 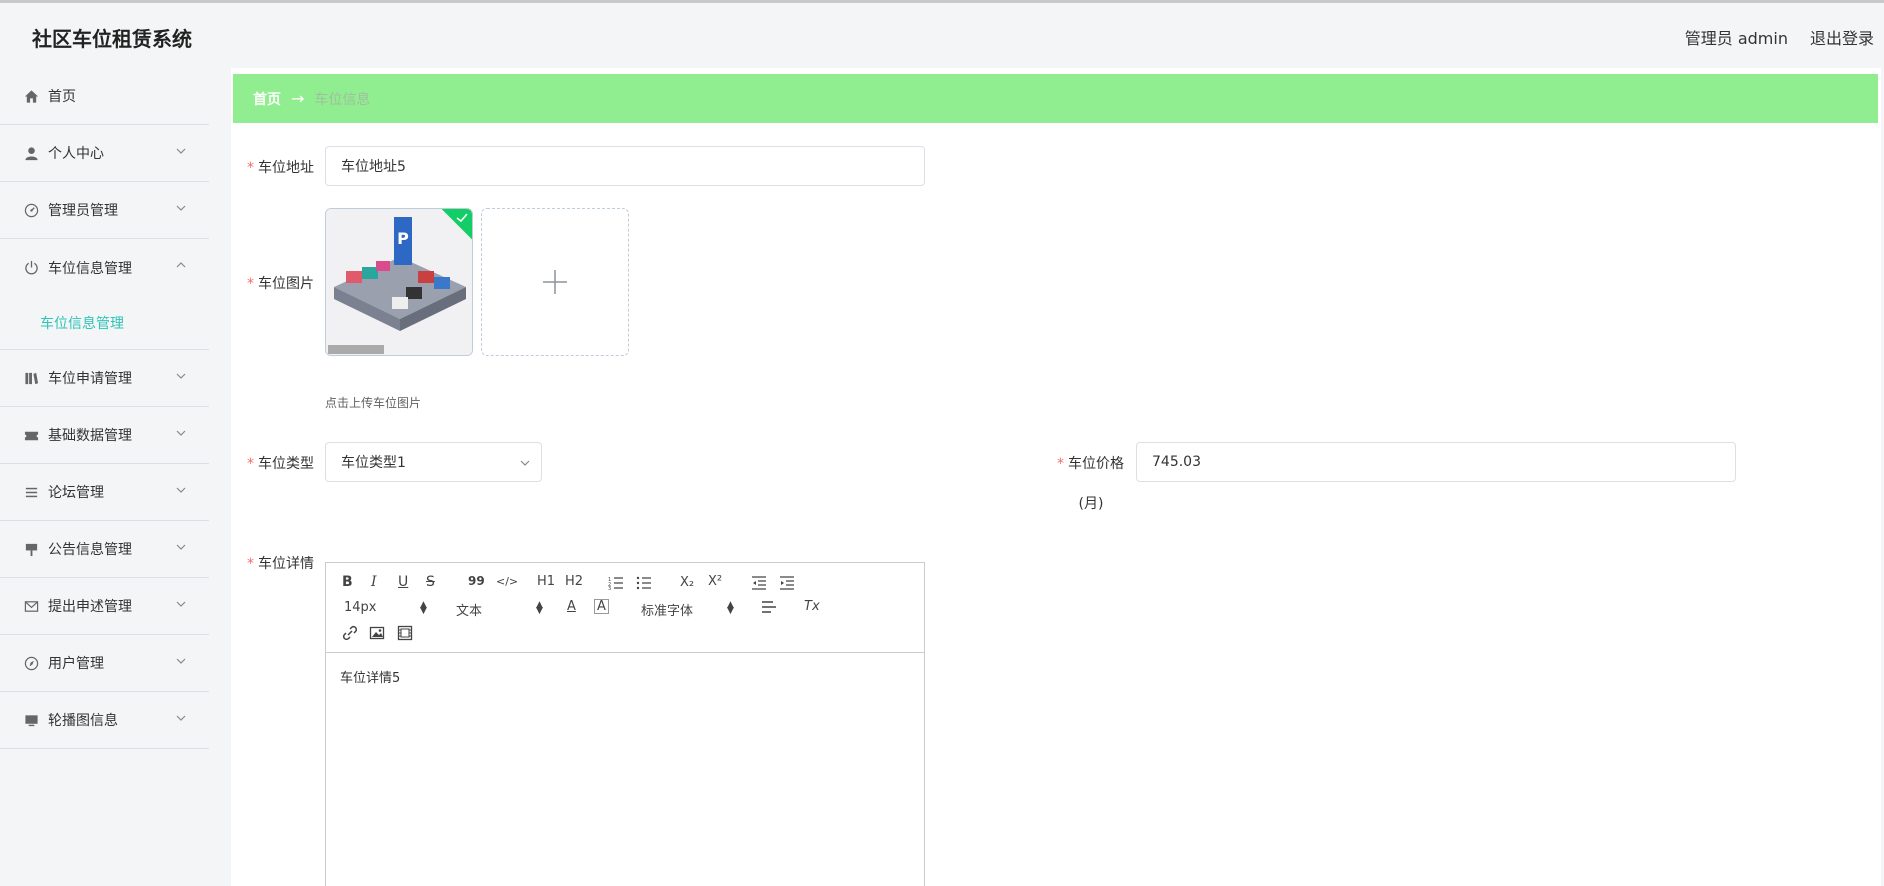 What do you see at coordinates (370, 676) in the screenshot?
I see `editor-content: 车位详情5` at bounding box center [370, 676].